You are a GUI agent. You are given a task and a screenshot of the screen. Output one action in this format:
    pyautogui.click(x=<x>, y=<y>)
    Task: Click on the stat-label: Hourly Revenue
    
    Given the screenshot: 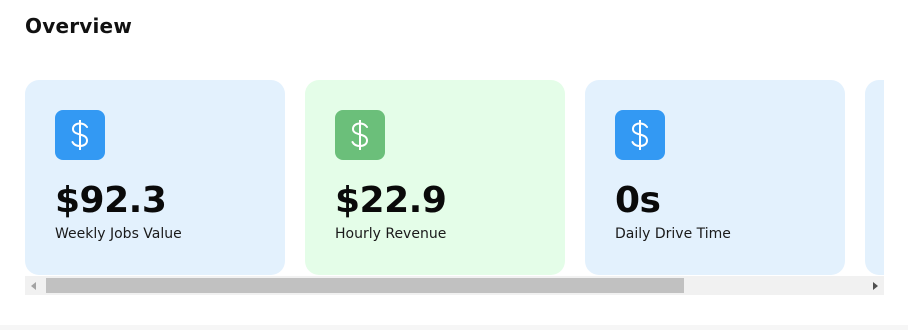 What is the action you would take?
    pyautogui.click(x=391, y=234)
    